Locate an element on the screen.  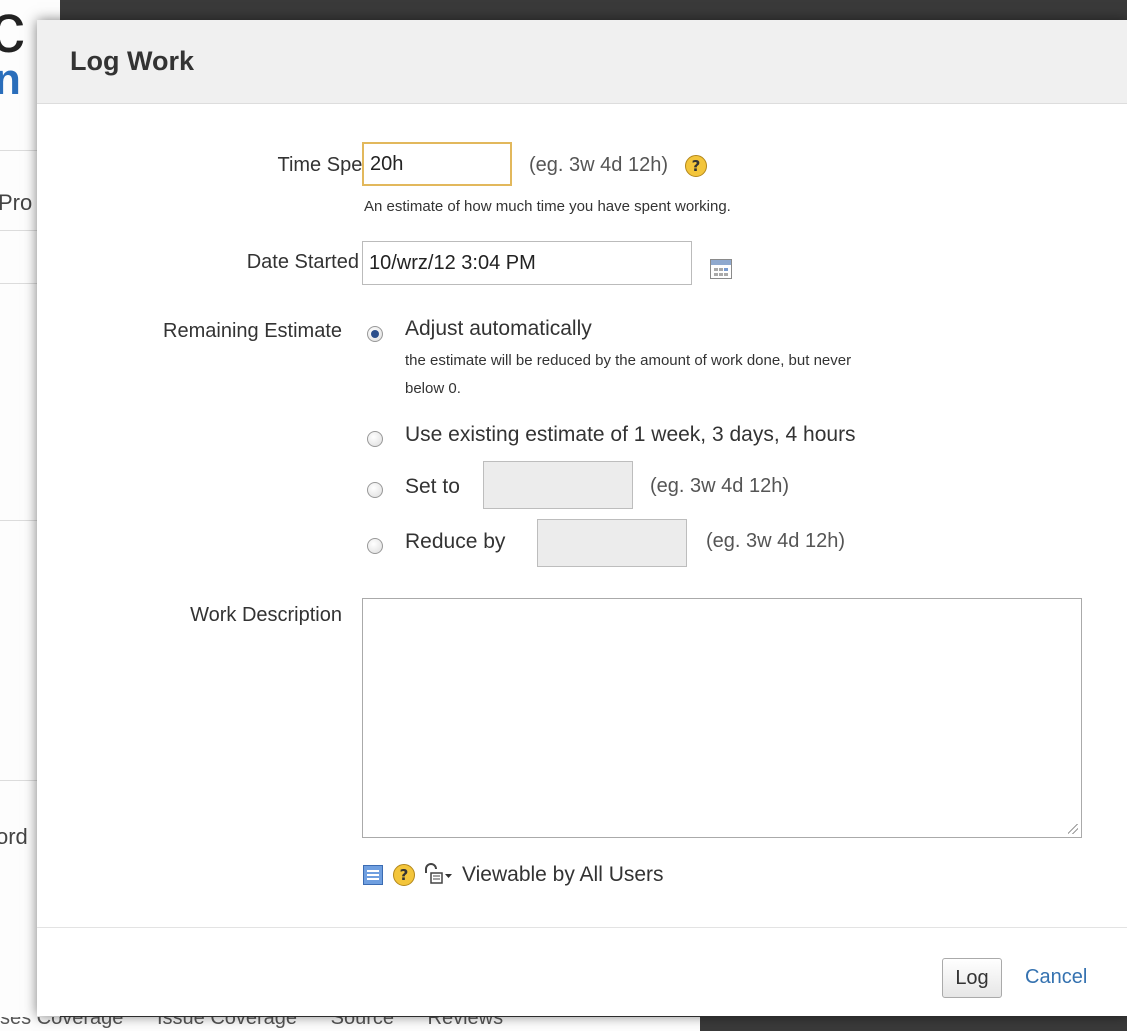
background-text-fragment: ord is located at coordinates (14, 836).